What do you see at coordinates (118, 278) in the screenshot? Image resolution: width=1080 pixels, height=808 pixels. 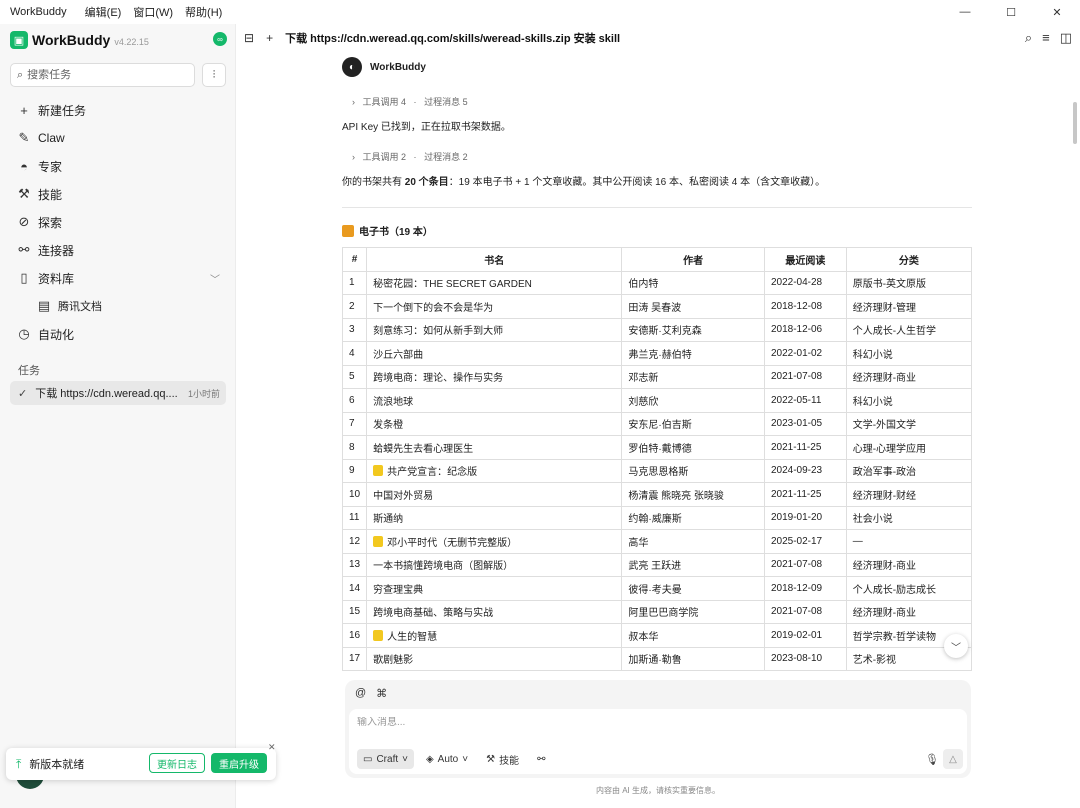 I see `sidebar-item-library: ▯ 资料库 ﹀` at bounding box center [118, 278].